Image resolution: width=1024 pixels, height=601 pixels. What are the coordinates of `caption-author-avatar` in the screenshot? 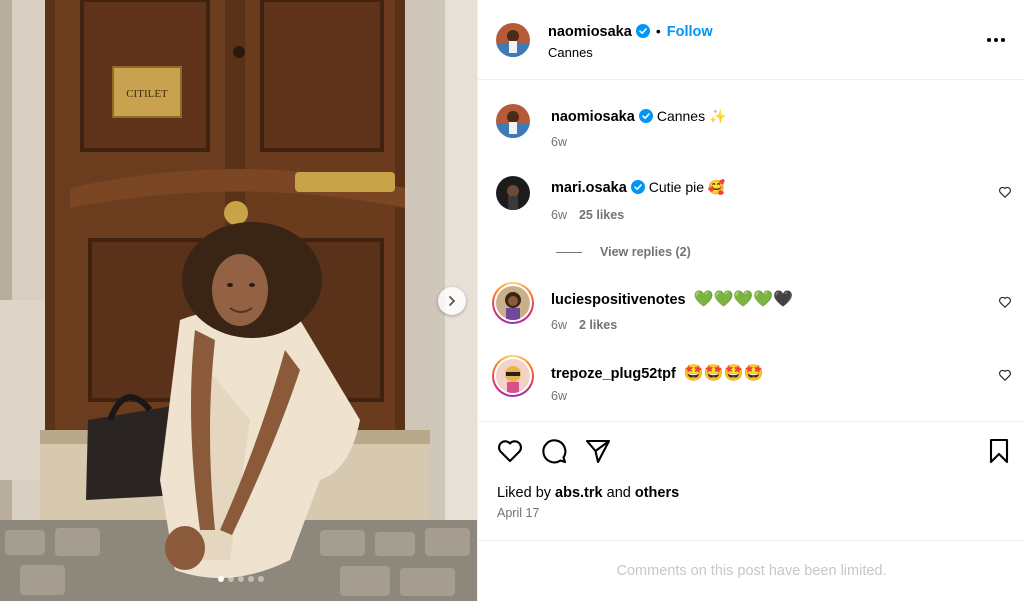 It's located at (513, 121).